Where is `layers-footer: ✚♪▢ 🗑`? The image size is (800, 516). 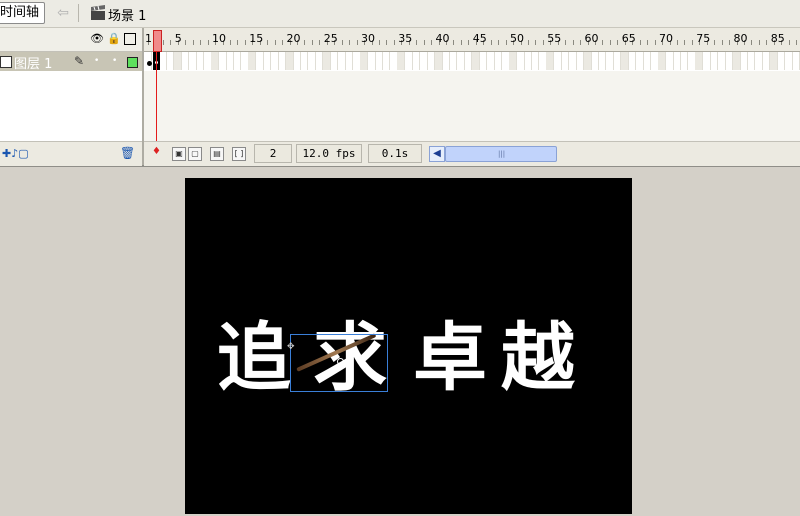
layers-footer: ✚♪▢ 🗑 is located at coordinates (71, 153).